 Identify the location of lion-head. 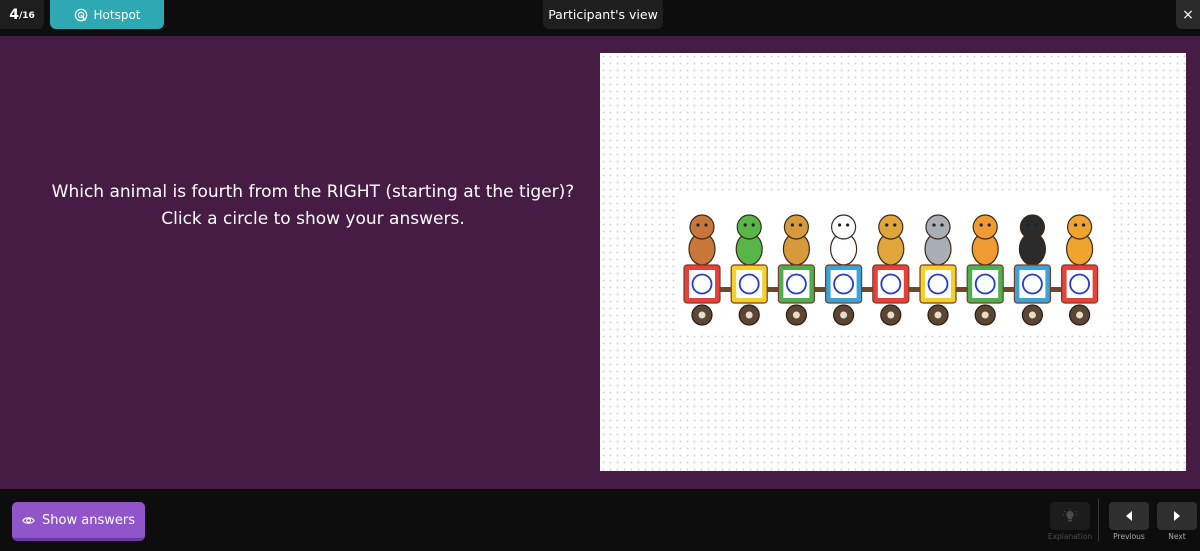
(796, 227).